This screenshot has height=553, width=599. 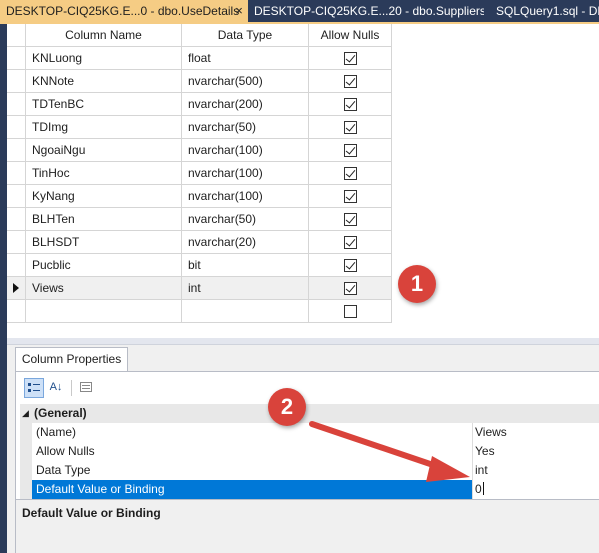 What do you see at coordinates (245, 311) in the screenshot?
I see `data-type-cell` at bounding box center [245, 311].